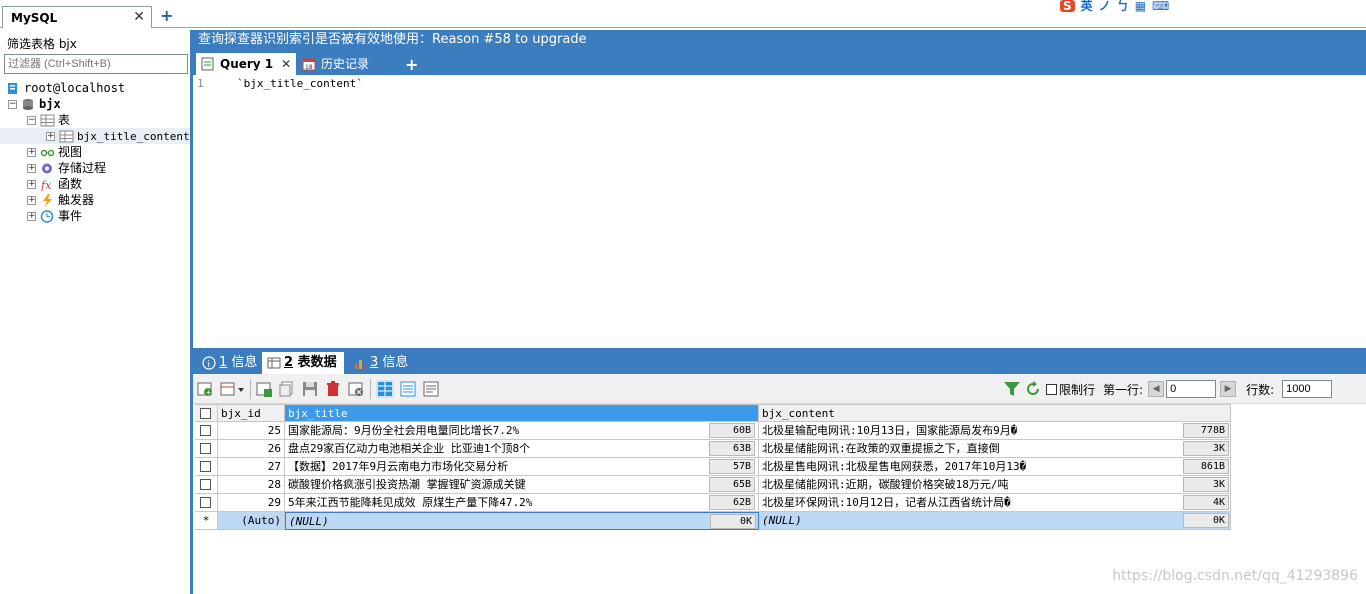 The width and height of the screenshot is (1366, 594). What do you see at coordinates (287, 389) in the screenshot?
I see `copy-row-icon` at bounding box center [287, 389].